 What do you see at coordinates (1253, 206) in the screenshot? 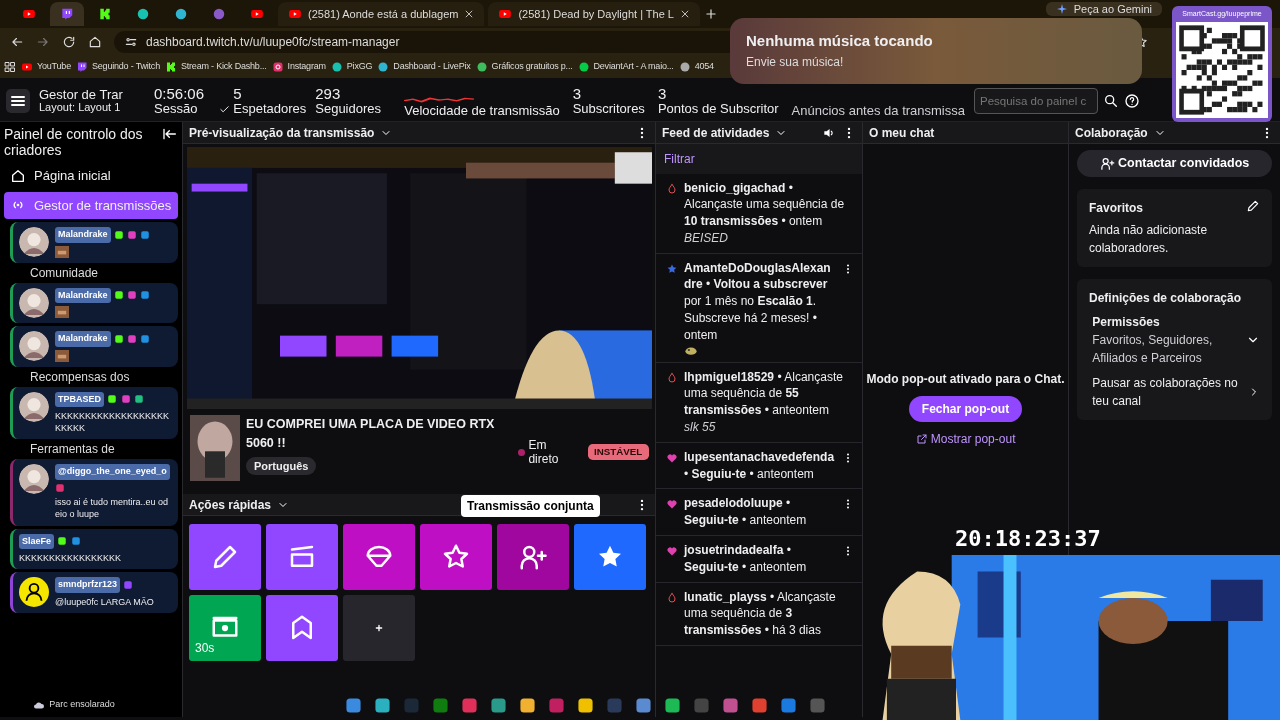
I see `pencil-icon` at bounding box center [1253, 206].